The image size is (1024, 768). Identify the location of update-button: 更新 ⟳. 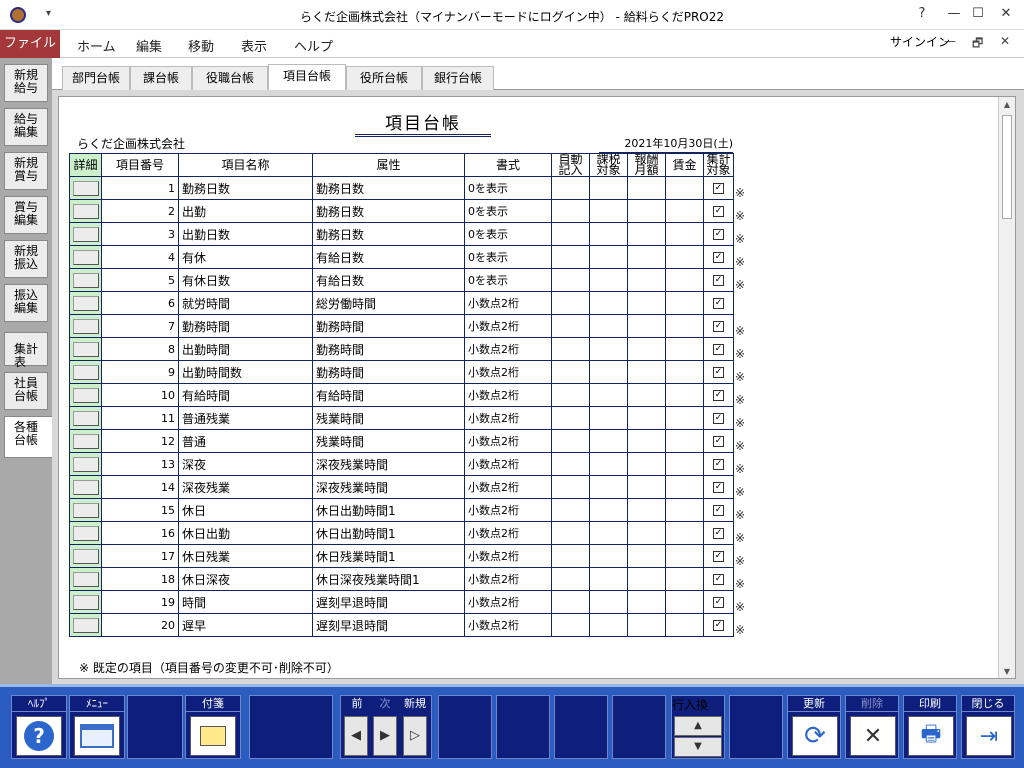
(814, 727).